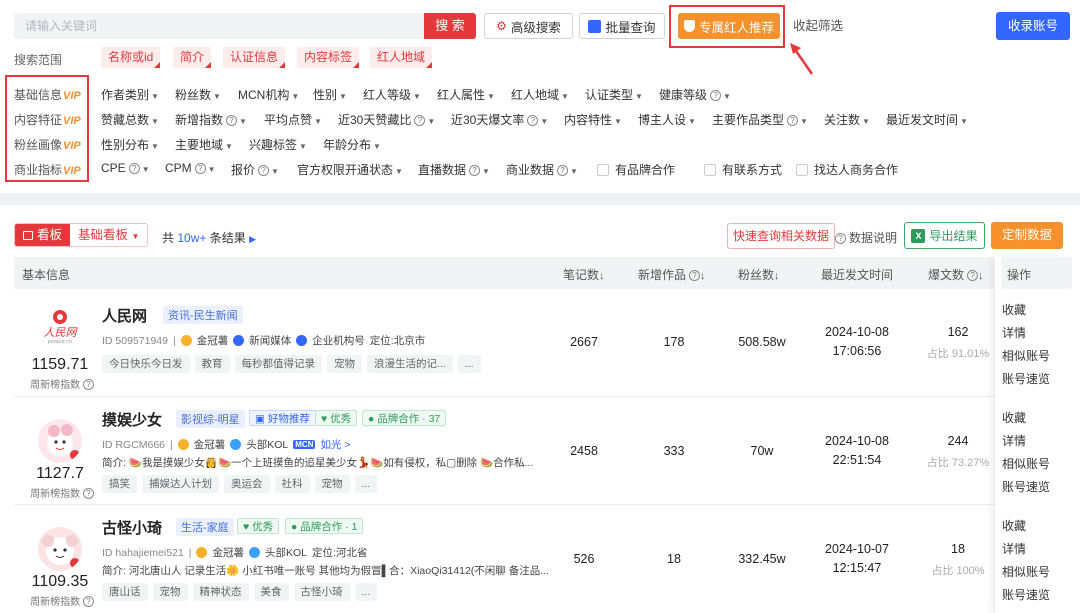 This screenshot has width=1080, height=613. Describe the element at coordinates (847, 169) in the screenshot. I see `check-business: 找达人商务合作` at that location.